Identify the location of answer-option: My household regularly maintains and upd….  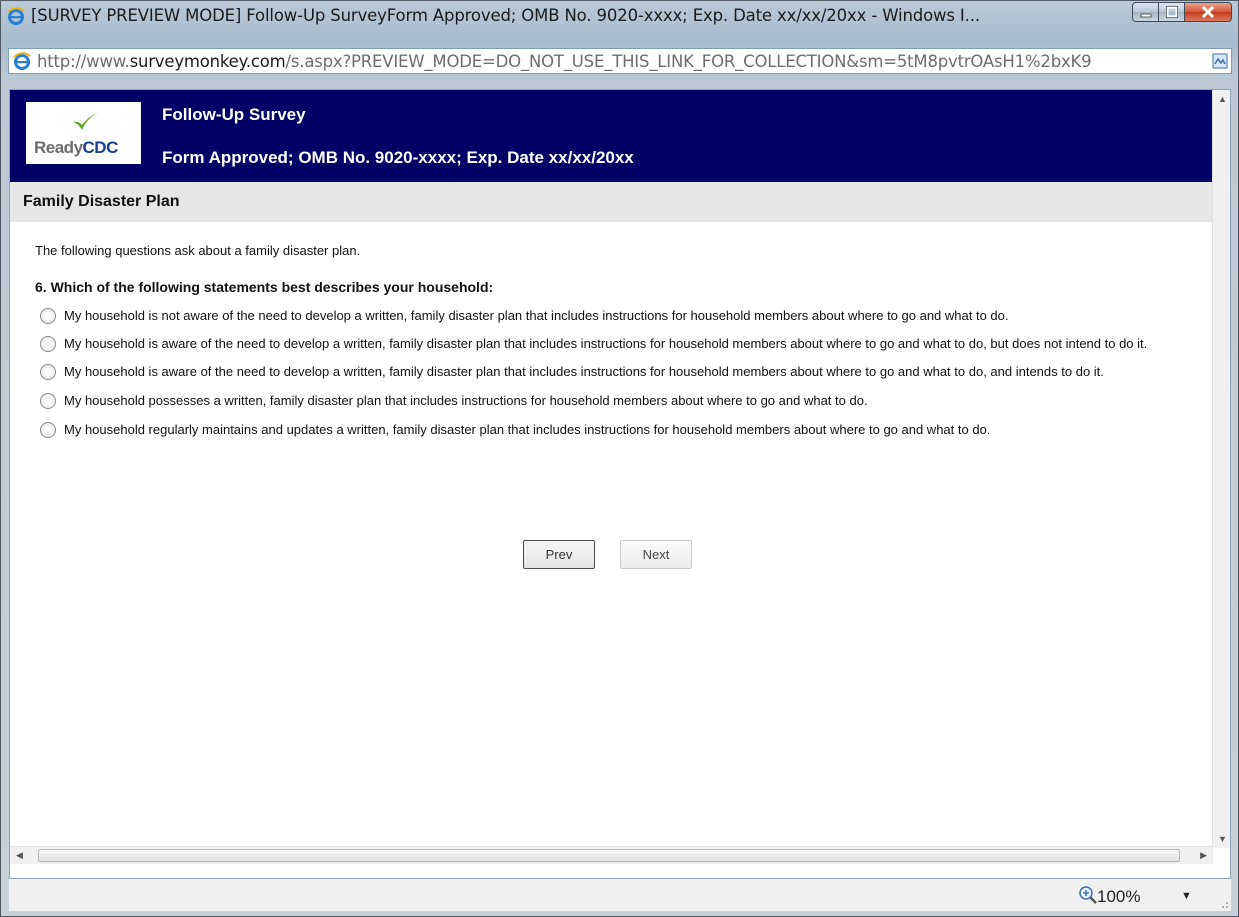
(600, 430).